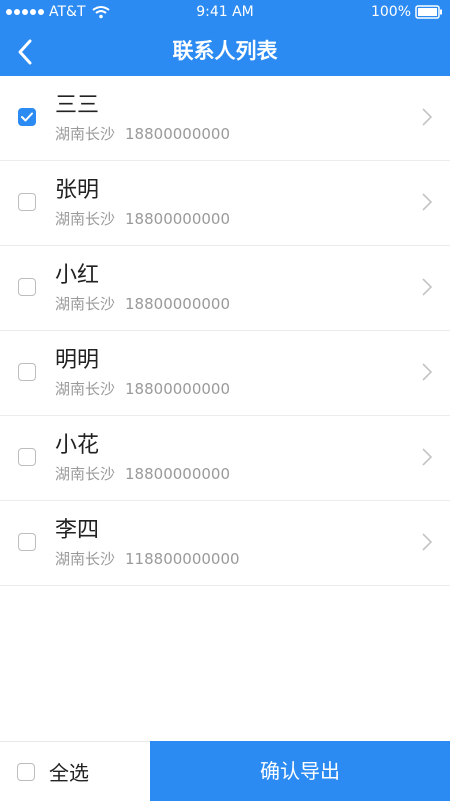 This screenshot has width=450, height=801. Describe the element at coordinates (26, 771) in the screenshot. I see `select-all-checkbox` at that location.